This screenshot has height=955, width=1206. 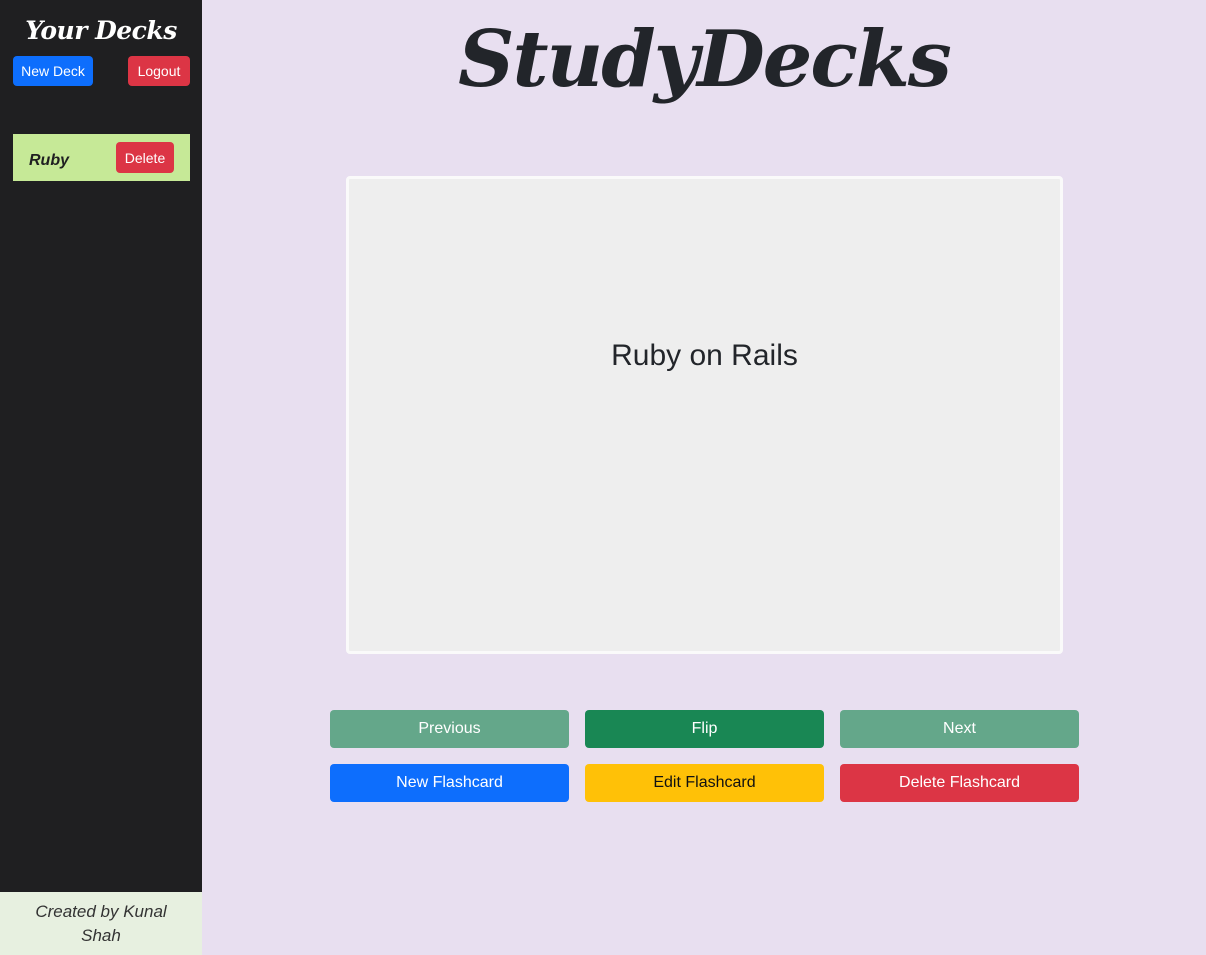 What do you see at coordinates (101, 157) in the screenshot?
I see `deck-item-ruby: Ruby Delete` at bounding box center [101, 157].